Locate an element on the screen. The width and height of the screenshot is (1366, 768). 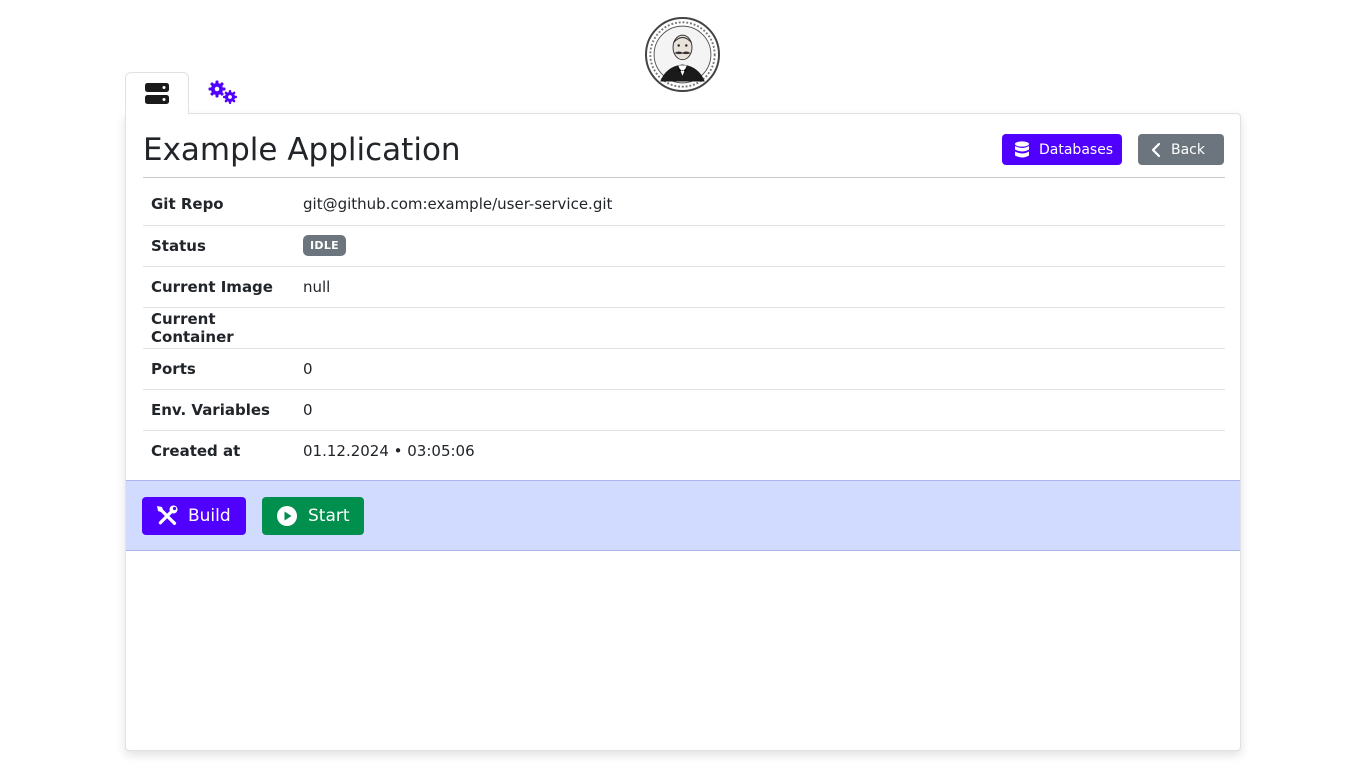
table-row: Ports 0 is located at coordinates (684, 369).